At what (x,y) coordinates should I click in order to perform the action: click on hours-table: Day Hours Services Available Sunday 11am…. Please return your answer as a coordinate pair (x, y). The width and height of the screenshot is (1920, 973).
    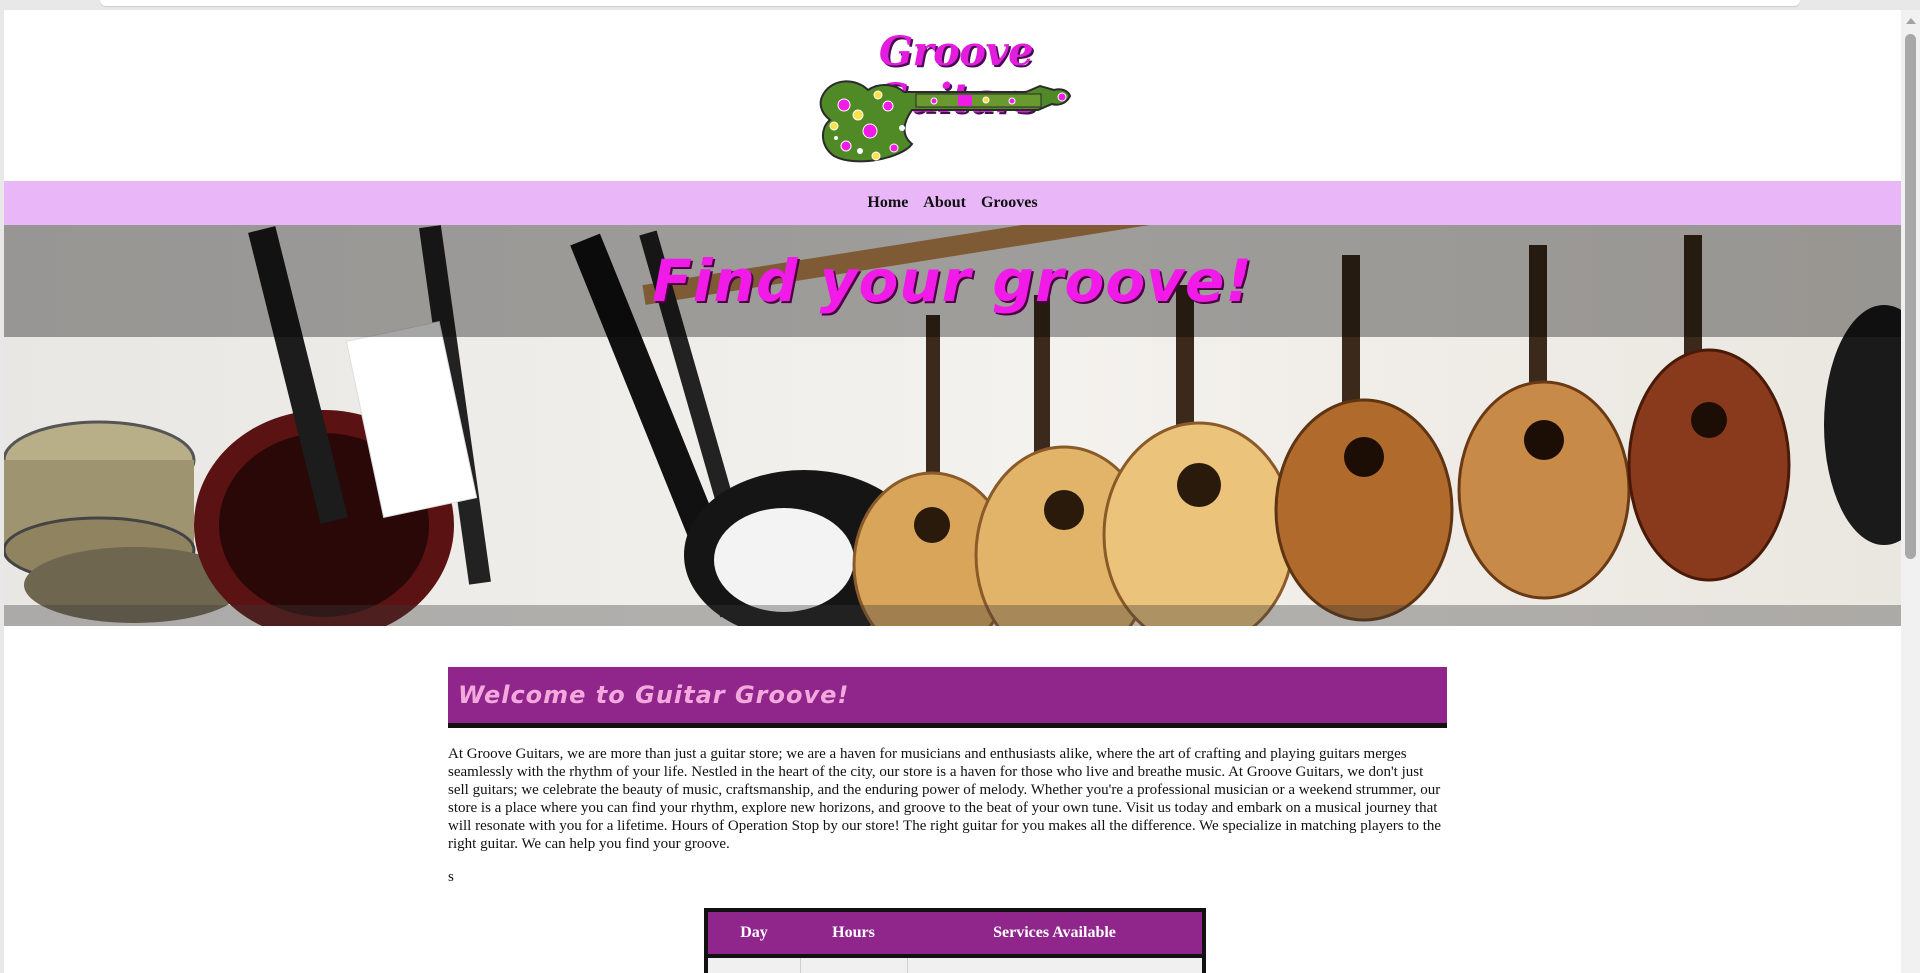
    Looking at the image, I should click on (955, 940).